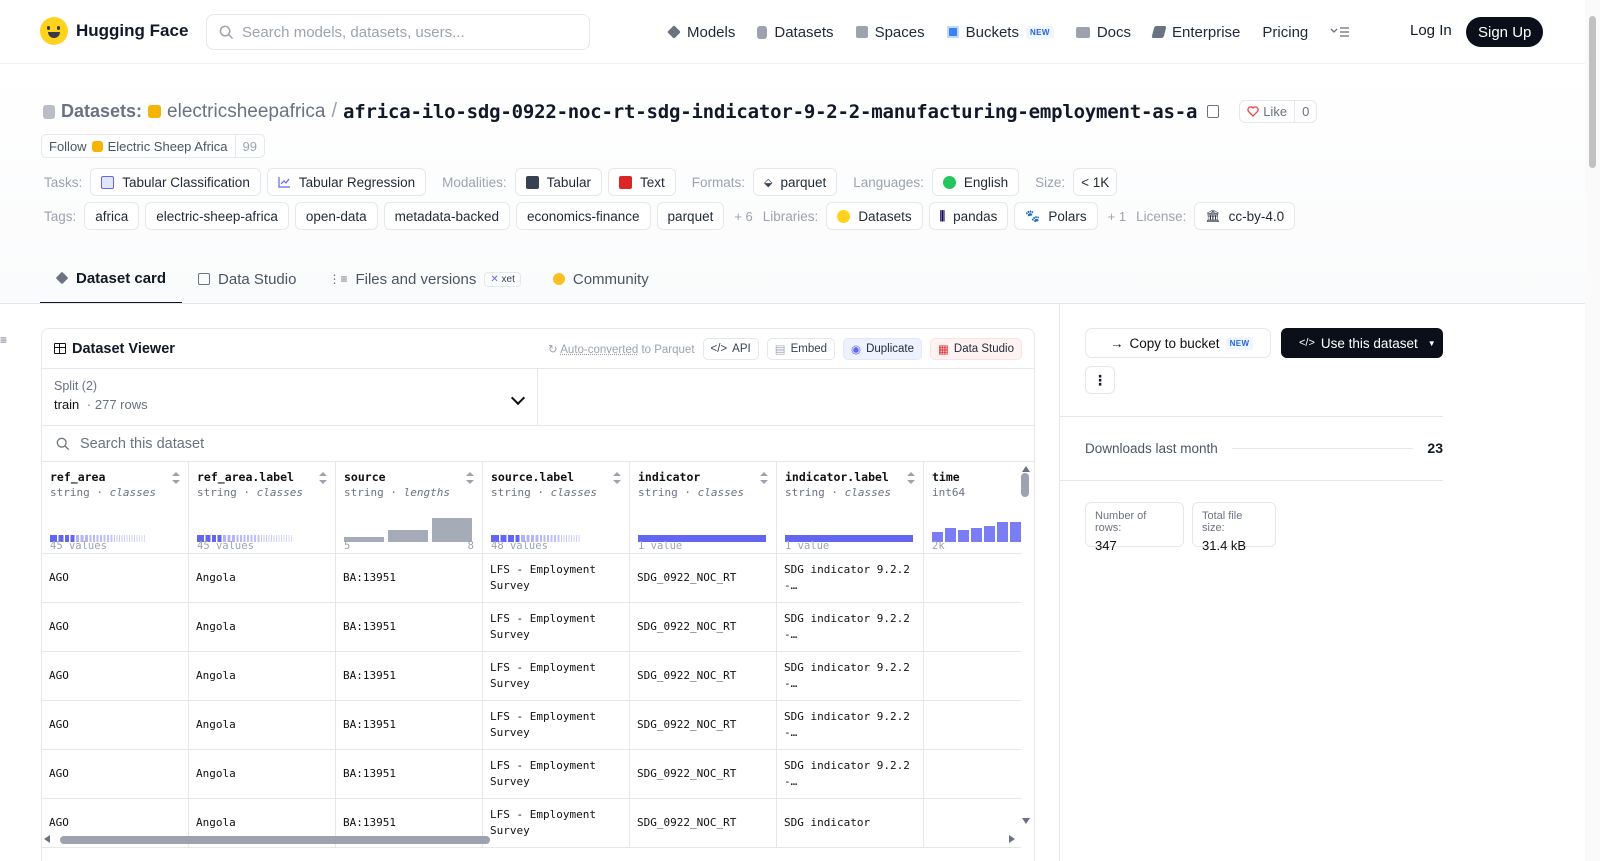 This screenshot has height=861, width=1600. What do you see at coordinates (111, 279) in the screenshot?
I see `tab-dataset-card: Dataset card` at bounding box center [111, 279].